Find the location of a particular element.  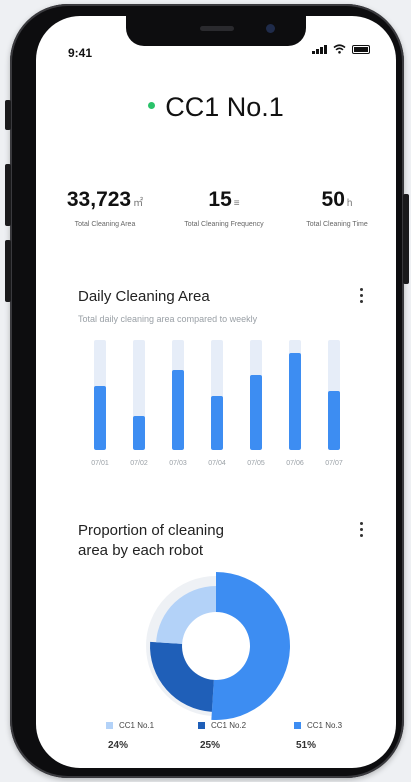

legend-item: CC1 No.3 is located at coordinates (318, 725).